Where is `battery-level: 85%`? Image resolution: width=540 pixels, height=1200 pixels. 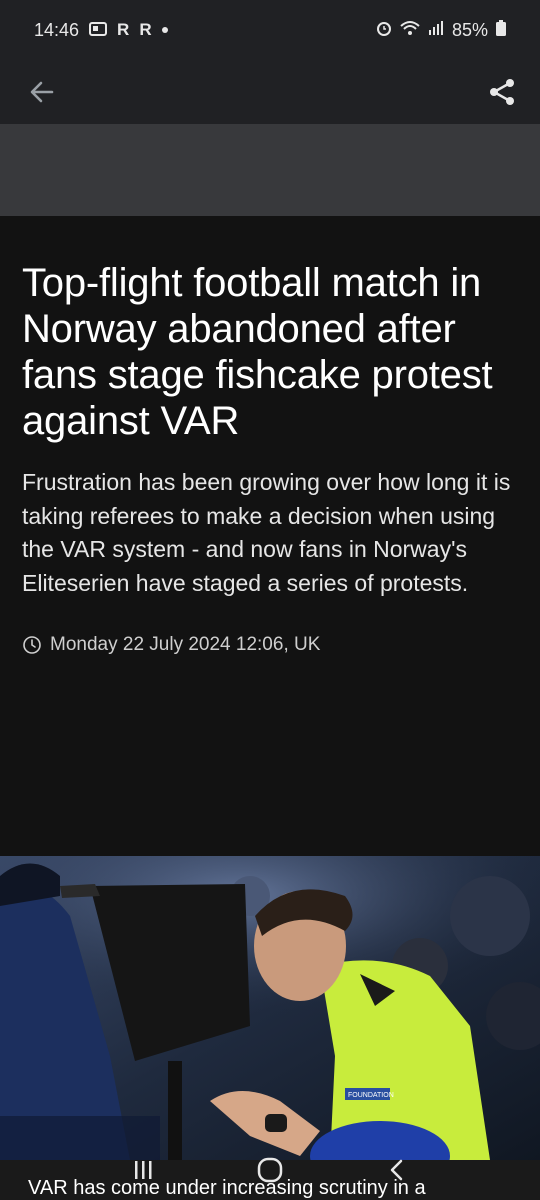 battery-level: 85% is located at coordinates (469, 29).